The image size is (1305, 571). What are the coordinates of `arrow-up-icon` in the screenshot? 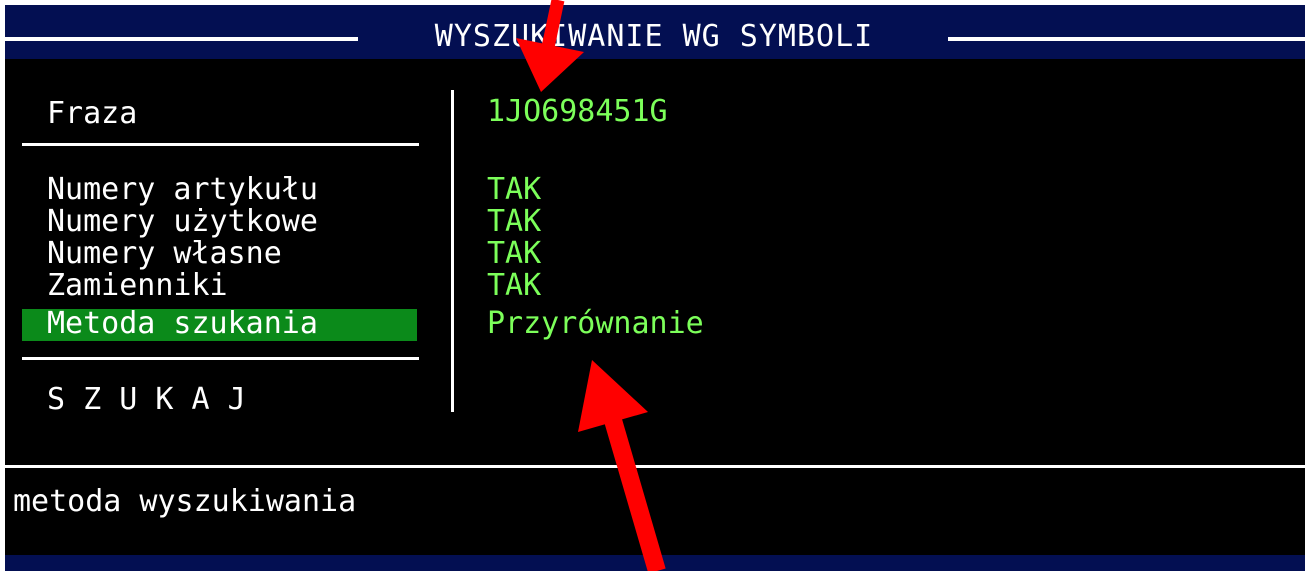 It's located at (622, 465).